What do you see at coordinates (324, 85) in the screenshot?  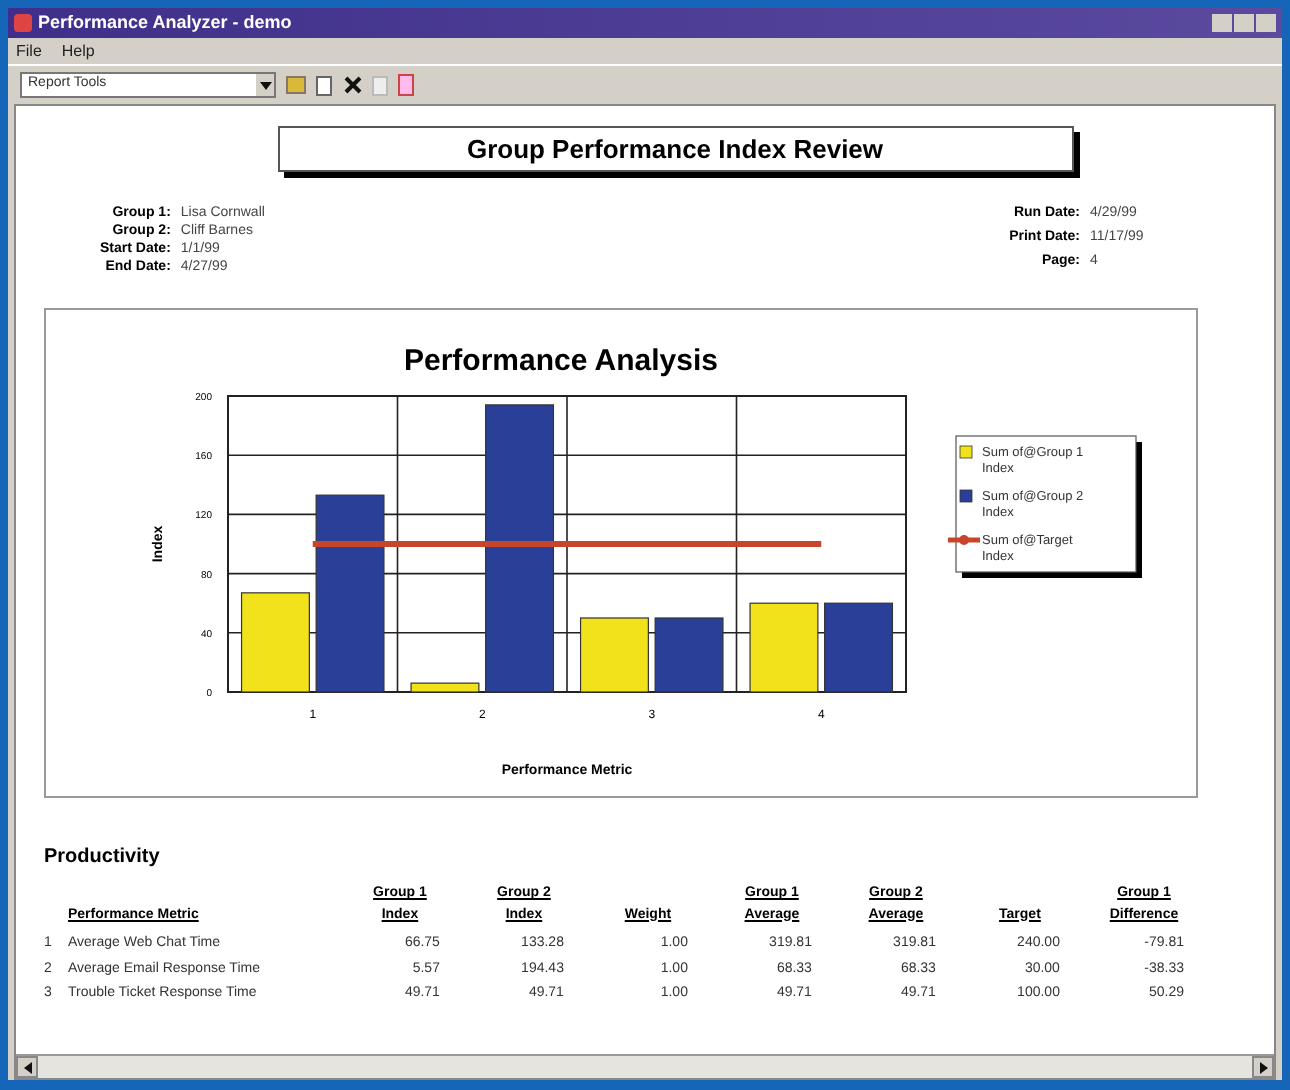 I see `page-icon` at bounding box center [324, 85].